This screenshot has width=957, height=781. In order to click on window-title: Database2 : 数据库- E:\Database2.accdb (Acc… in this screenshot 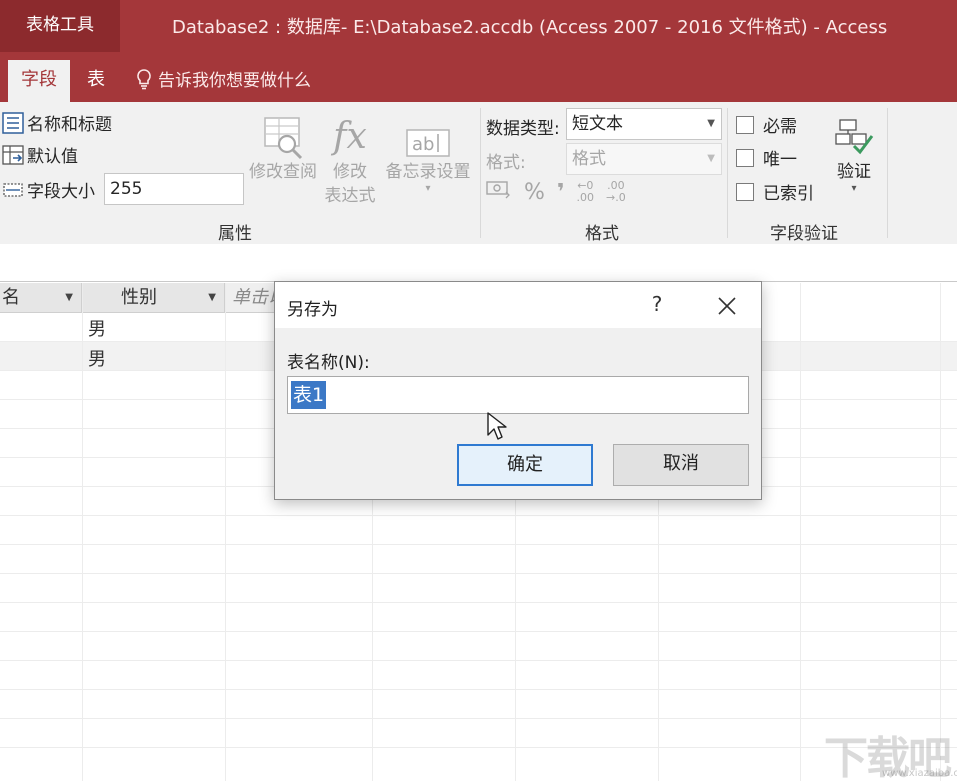, I will do `click(530, 27)`.